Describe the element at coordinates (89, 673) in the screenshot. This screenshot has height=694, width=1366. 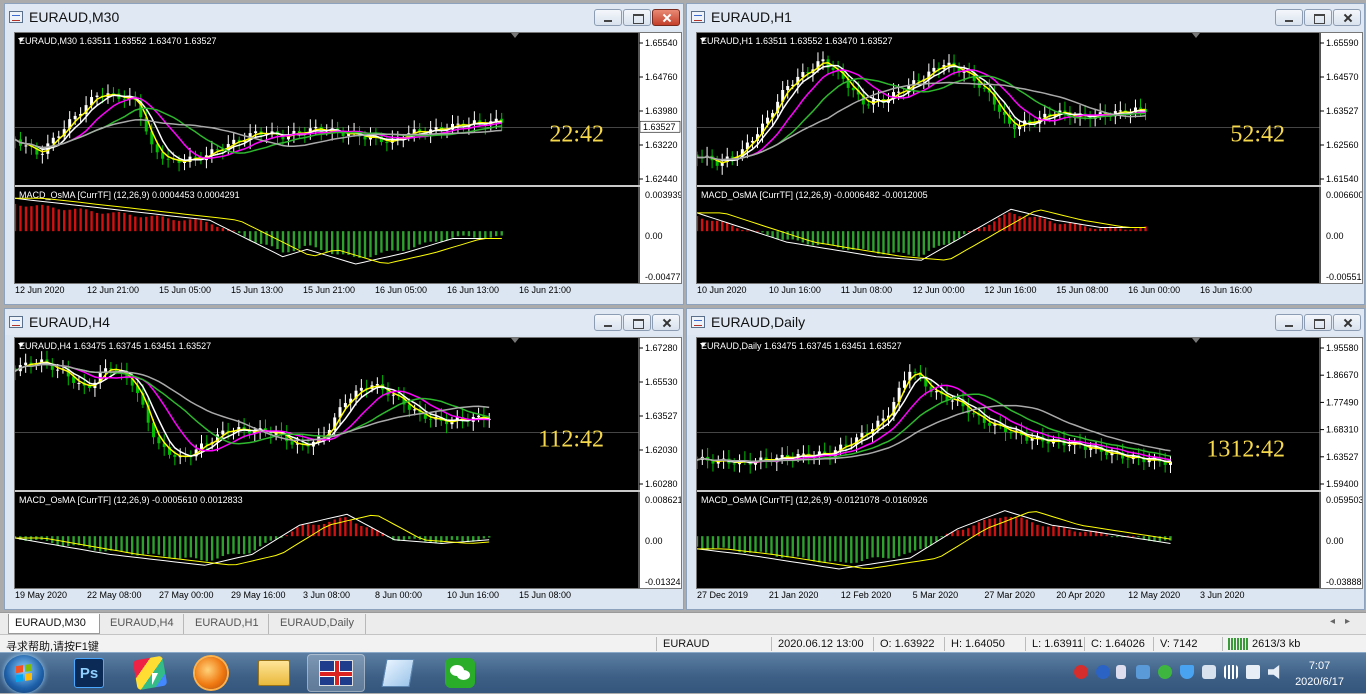
I see `taskbar-photoshop: Ps` at that location.